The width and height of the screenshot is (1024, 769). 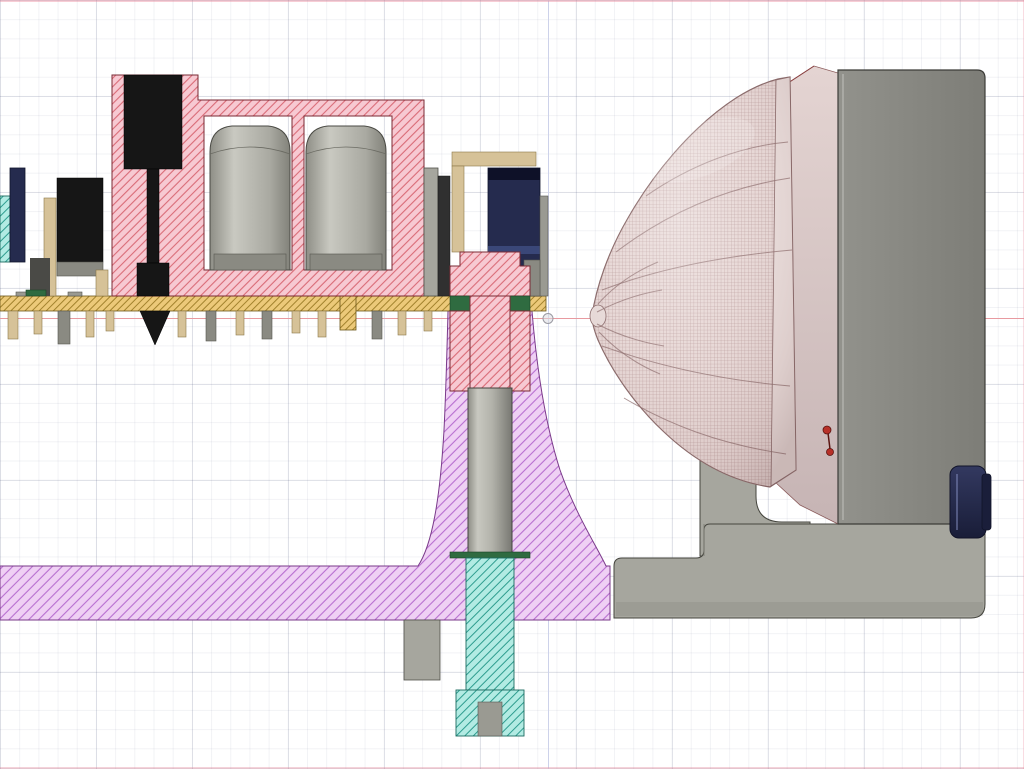 What do you see at coordinates (490, 274) in the screenshot?
I see `bushing-top` at bounding box center [490, 274].